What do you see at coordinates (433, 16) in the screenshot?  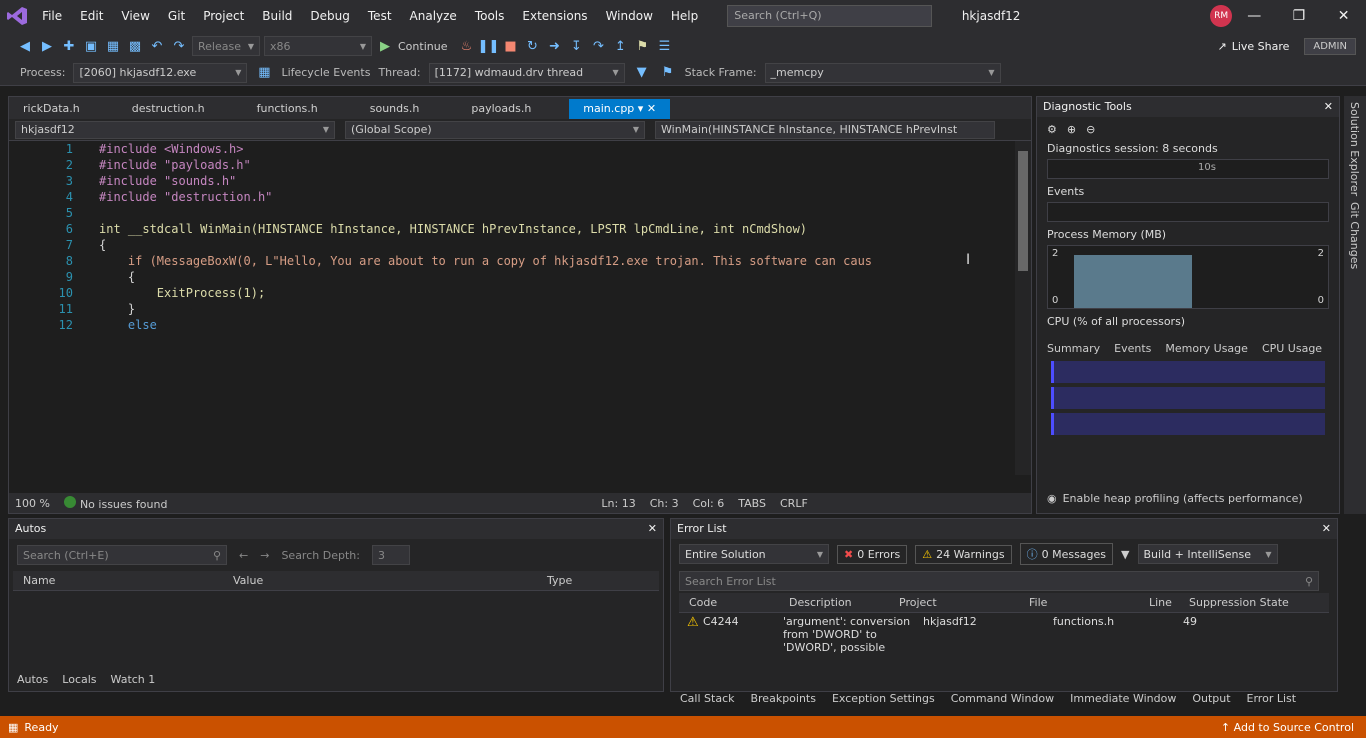 I see `menu-analyze: Analyze` at bounding box center [433, 16].